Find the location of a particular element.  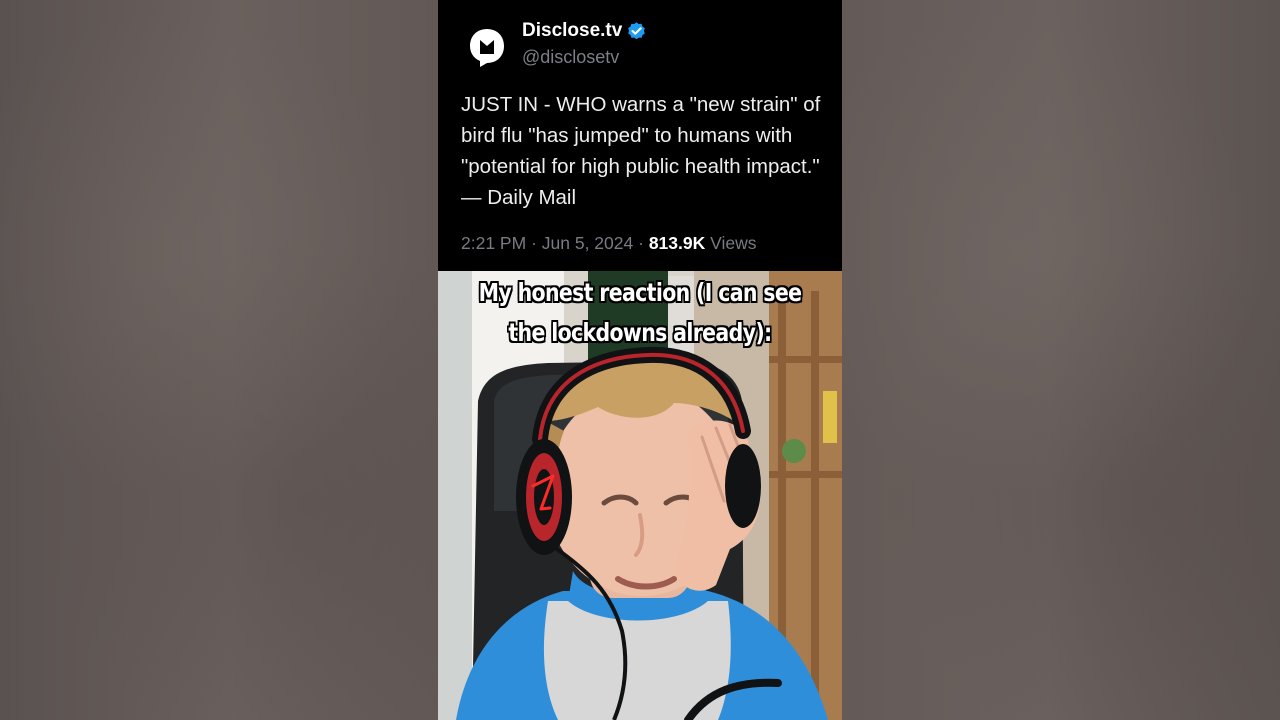

author-name-row: Disclose.tv is located at coordinates (584, 31).